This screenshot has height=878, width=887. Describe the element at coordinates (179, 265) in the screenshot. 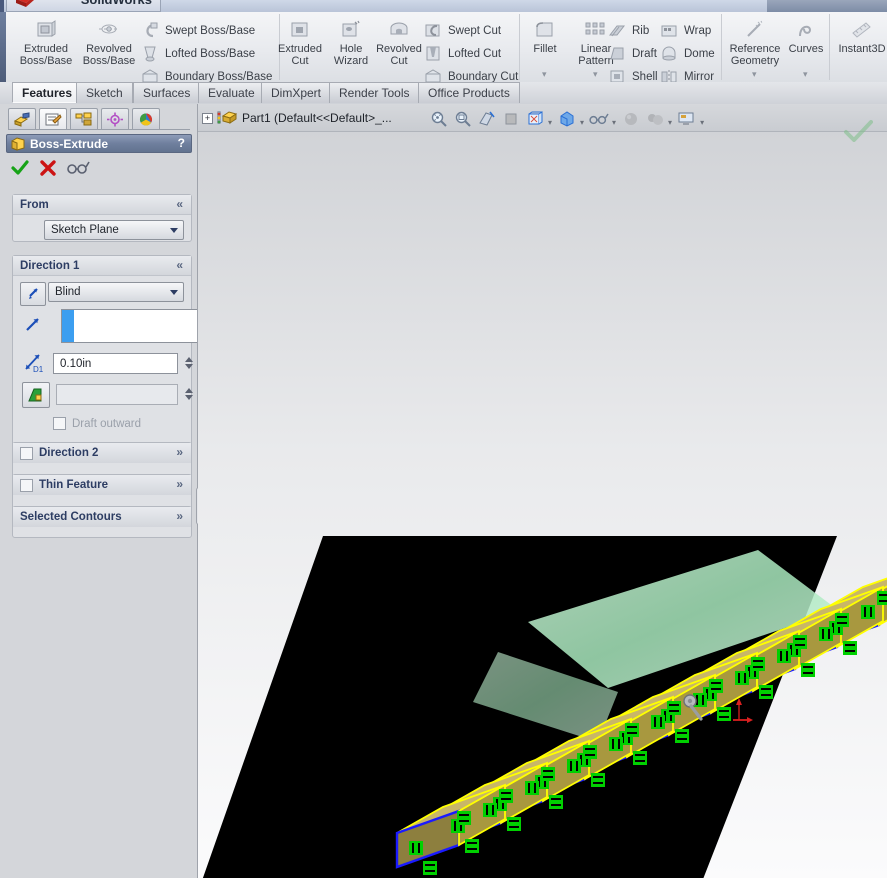

I see `direction1-collapse-chevron: «` at that location.